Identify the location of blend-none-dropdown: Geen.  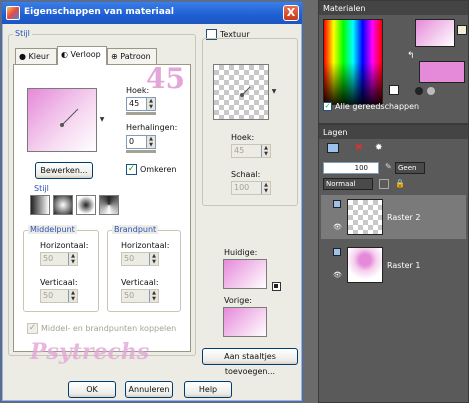
(410, 168).